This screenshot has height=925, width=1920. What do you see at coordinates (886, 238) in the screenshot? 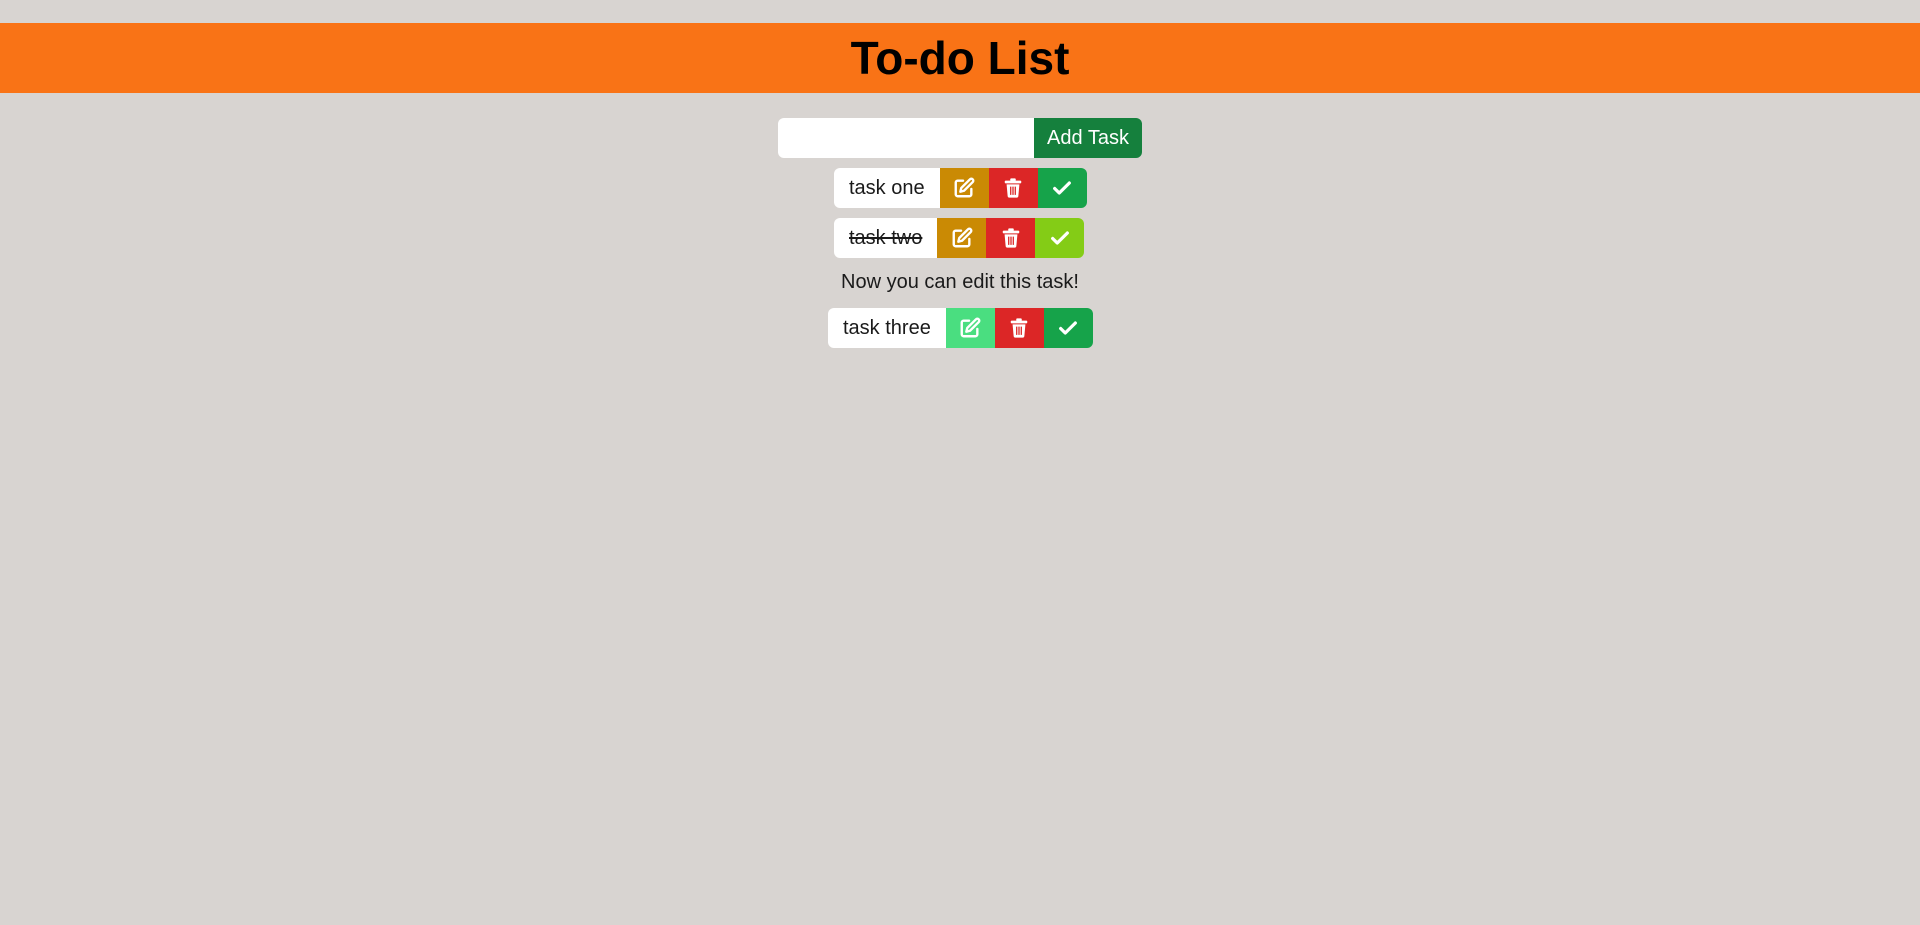
I see `task-label: task two` at bounding box center [886, 238].